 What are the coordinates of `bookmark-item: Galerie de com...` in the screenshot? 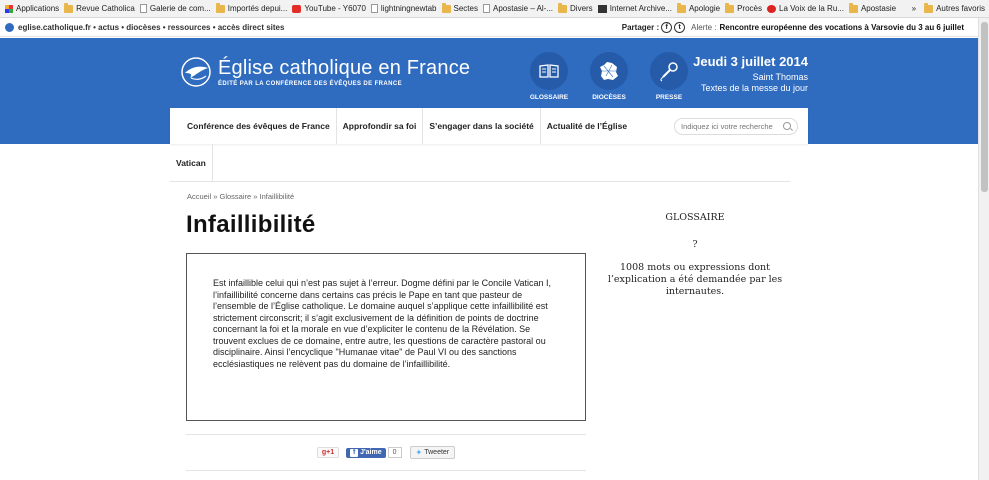 It's located at (175, 8).